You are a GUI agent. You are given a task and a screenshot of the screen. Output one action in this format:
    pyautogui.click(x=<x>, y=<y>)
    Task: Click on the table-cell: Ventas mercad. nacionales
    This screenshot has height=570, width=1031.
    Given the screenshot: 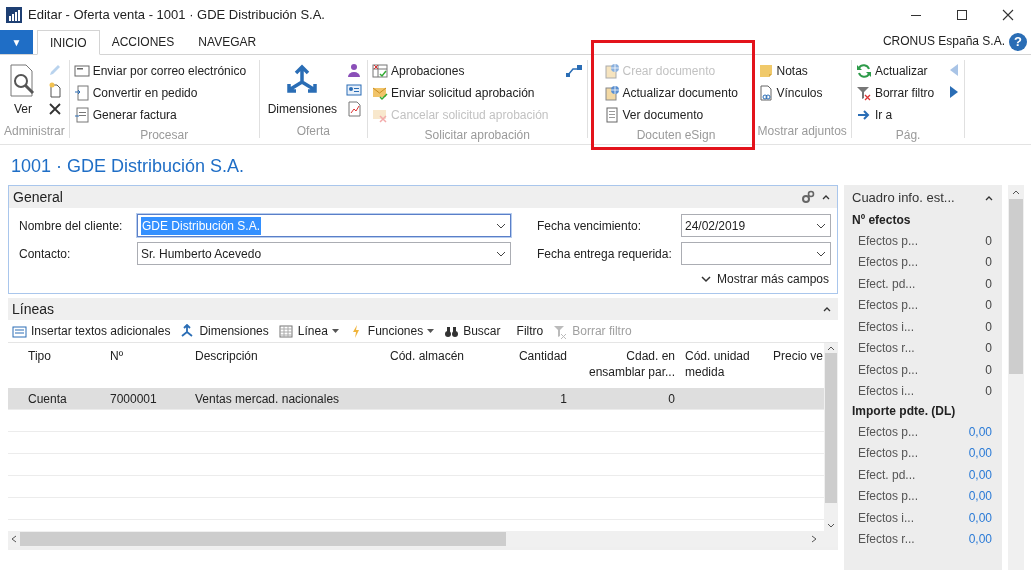 What is the action you would take?
    pyautogui.click(x=267, y=398)
    